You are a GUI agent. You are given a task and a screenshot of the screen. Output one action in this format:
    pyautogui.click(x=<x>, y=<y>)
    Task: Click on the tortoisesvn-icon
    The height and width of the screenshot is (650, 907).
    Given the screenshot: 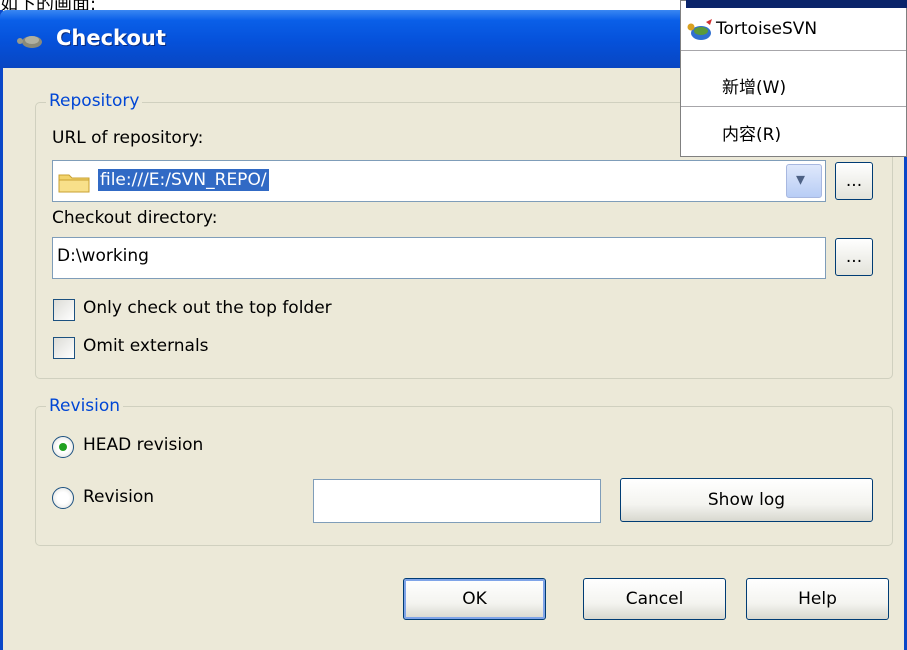 What is the action you would take?
    pyautogui.click(x=699, y=29)
    